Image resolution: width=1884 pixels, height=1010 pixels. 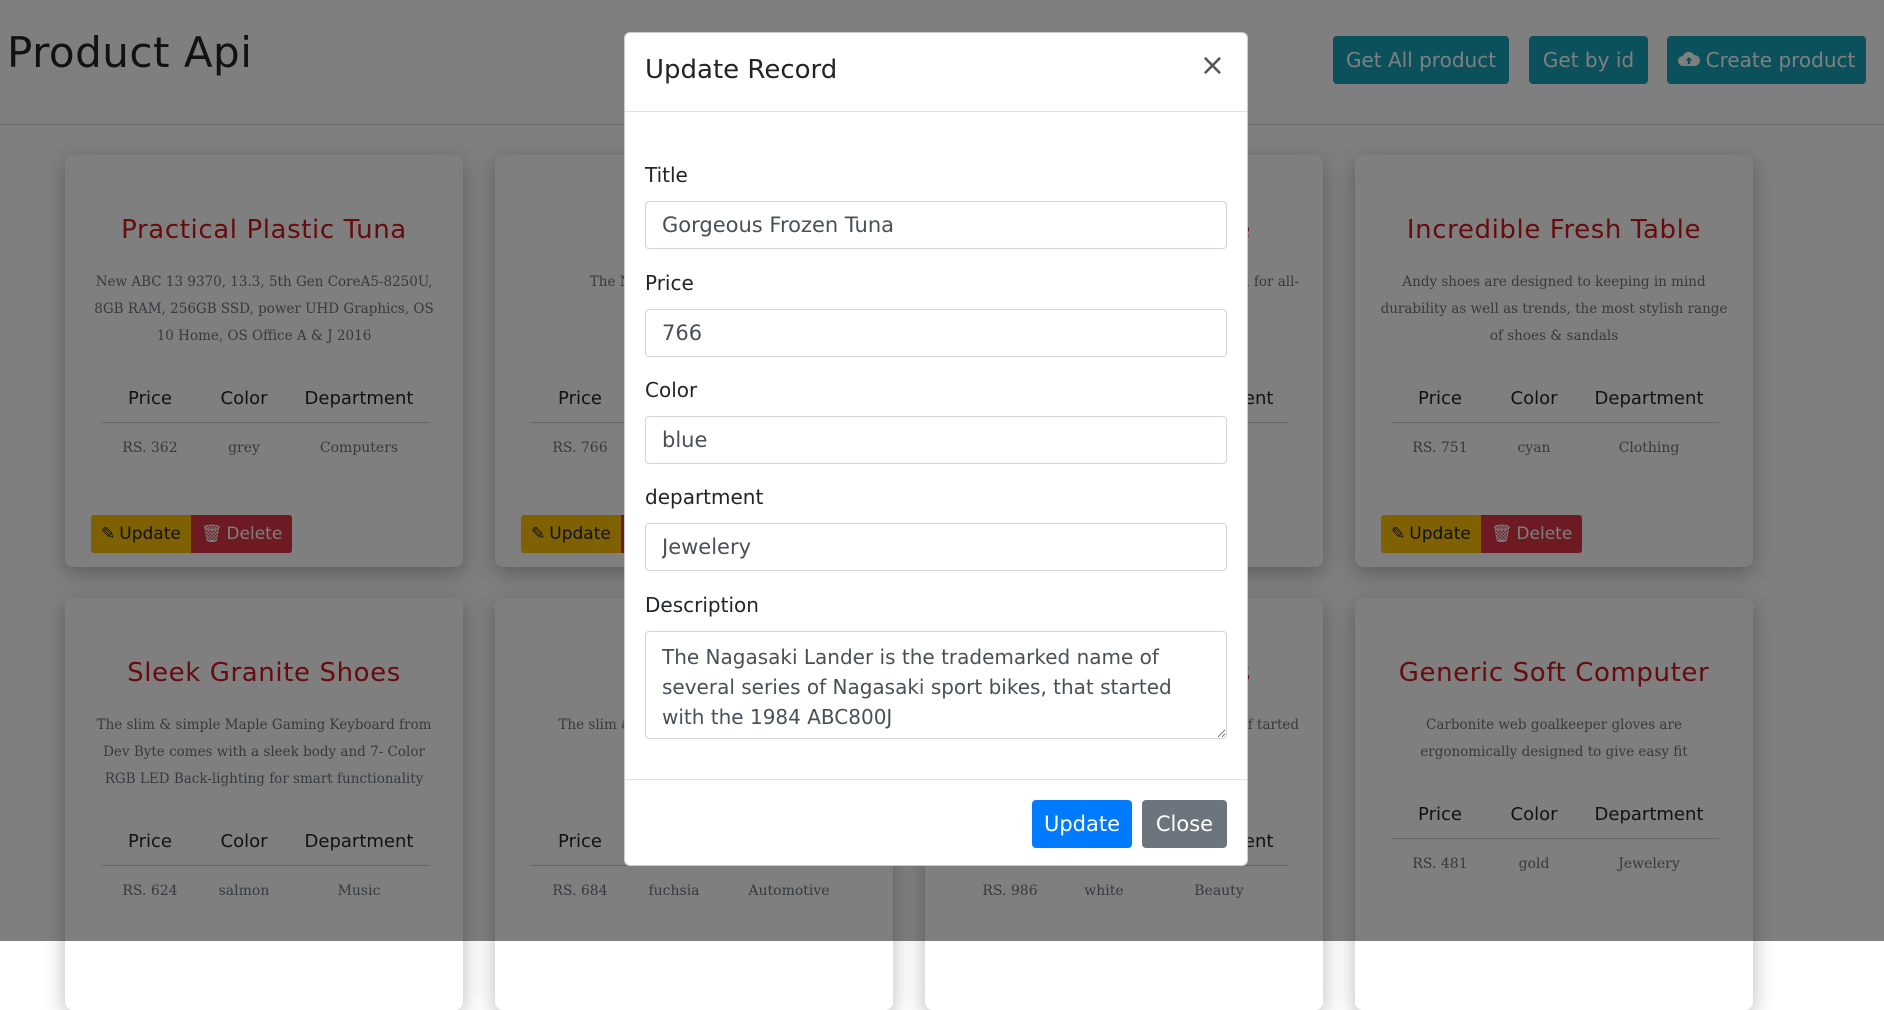 What do you see at coordinates (1212, 66) in the screenshot?
I see `close-icon: ×` at bounding box center [1212, 66].